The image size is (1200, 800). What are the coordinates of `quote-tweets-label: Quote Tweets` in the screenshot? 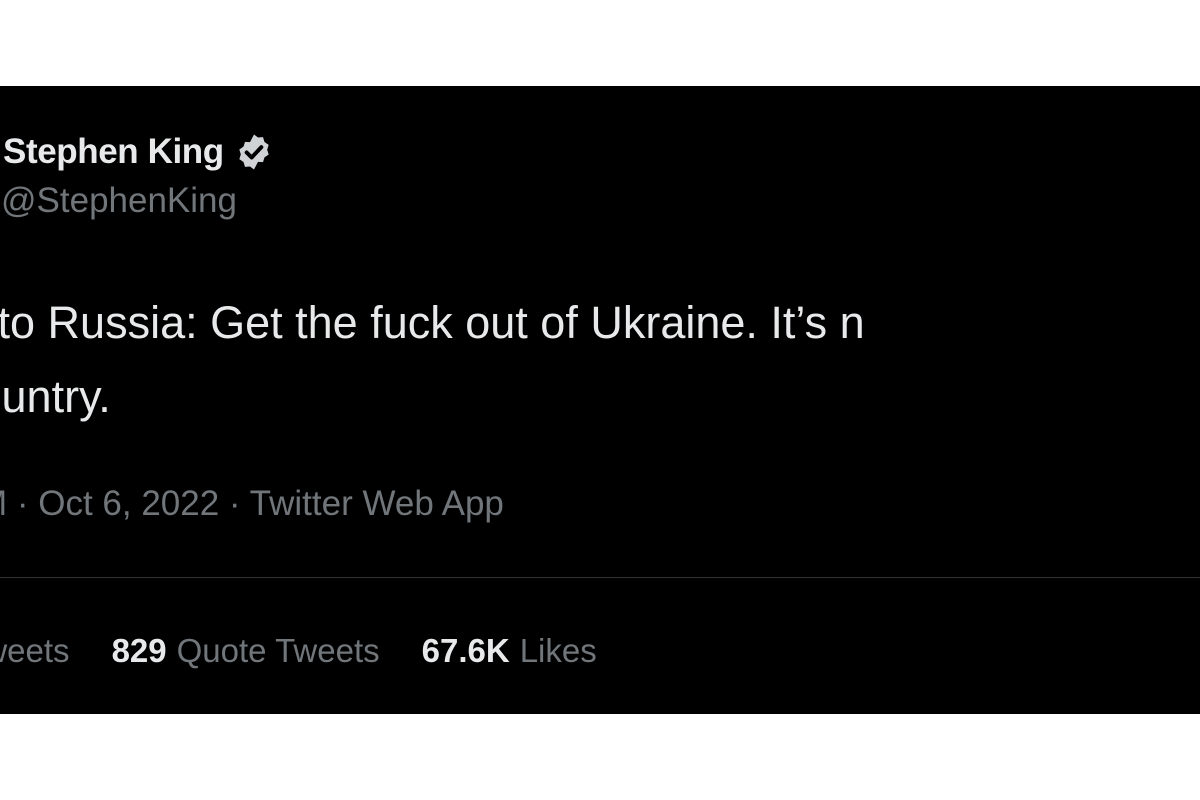 It's located at (278, 650).